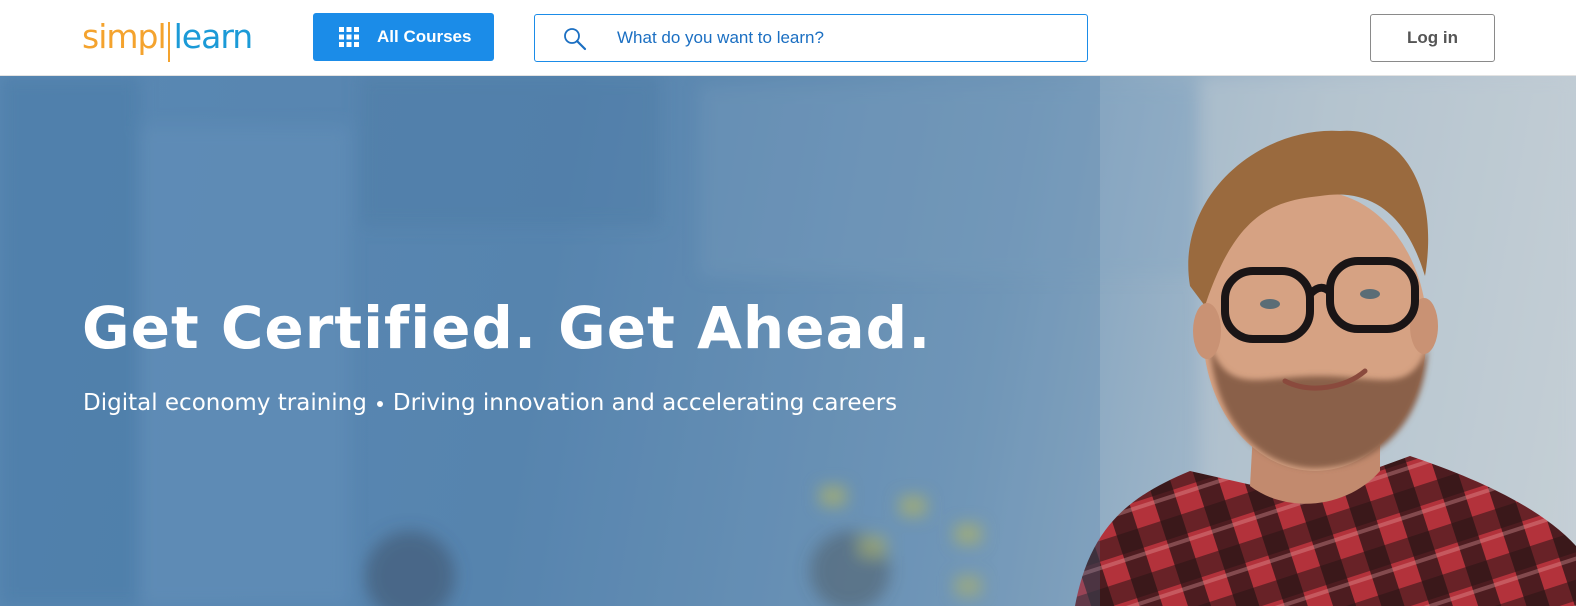 The image size is (1576, 606). I want to click on logo-text-simpl: simpl, so click(124, 36).